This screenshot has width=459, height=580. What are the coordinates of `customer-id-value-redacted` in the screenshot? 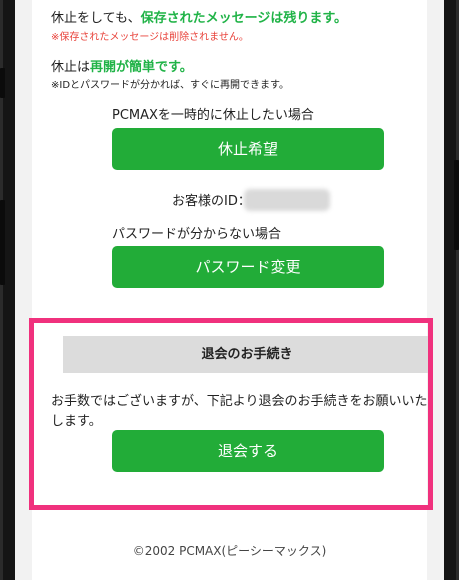 It's located at (287, 200).